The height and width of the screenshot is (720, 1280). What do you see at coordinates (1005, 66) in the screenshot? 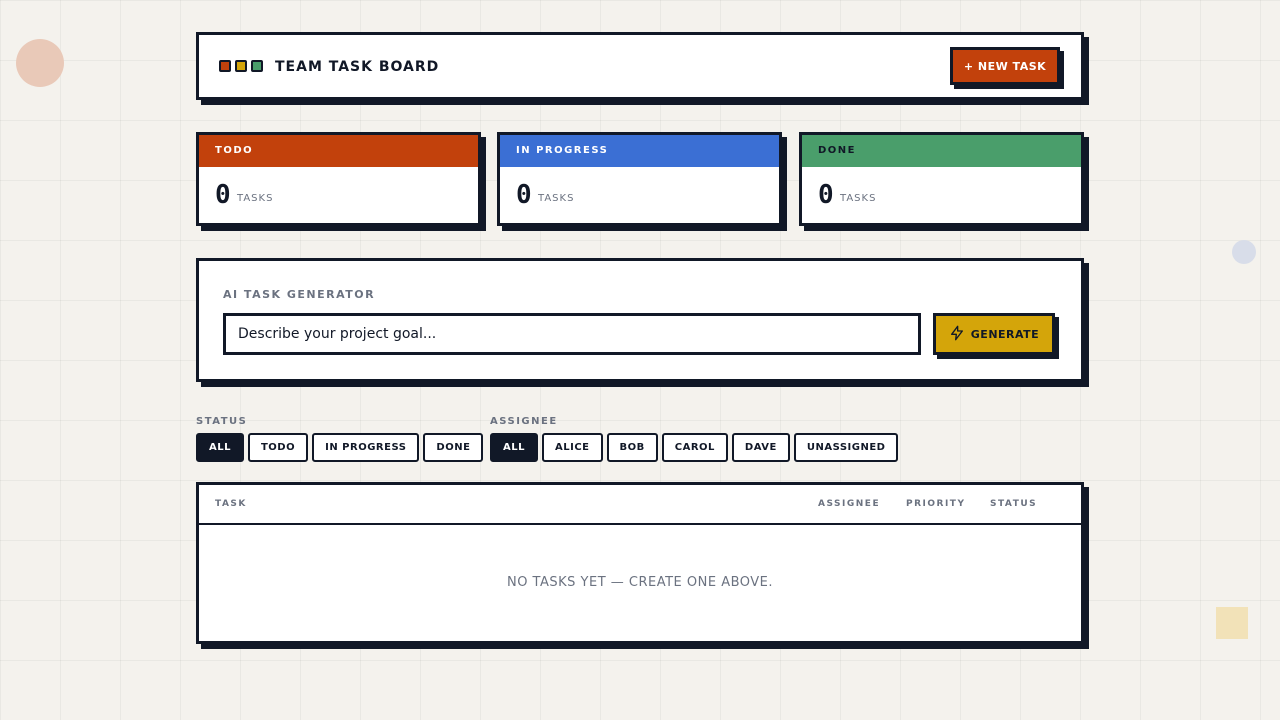
I see `new-task-button: + NEW TASK` at bounding box center [1005, 66].